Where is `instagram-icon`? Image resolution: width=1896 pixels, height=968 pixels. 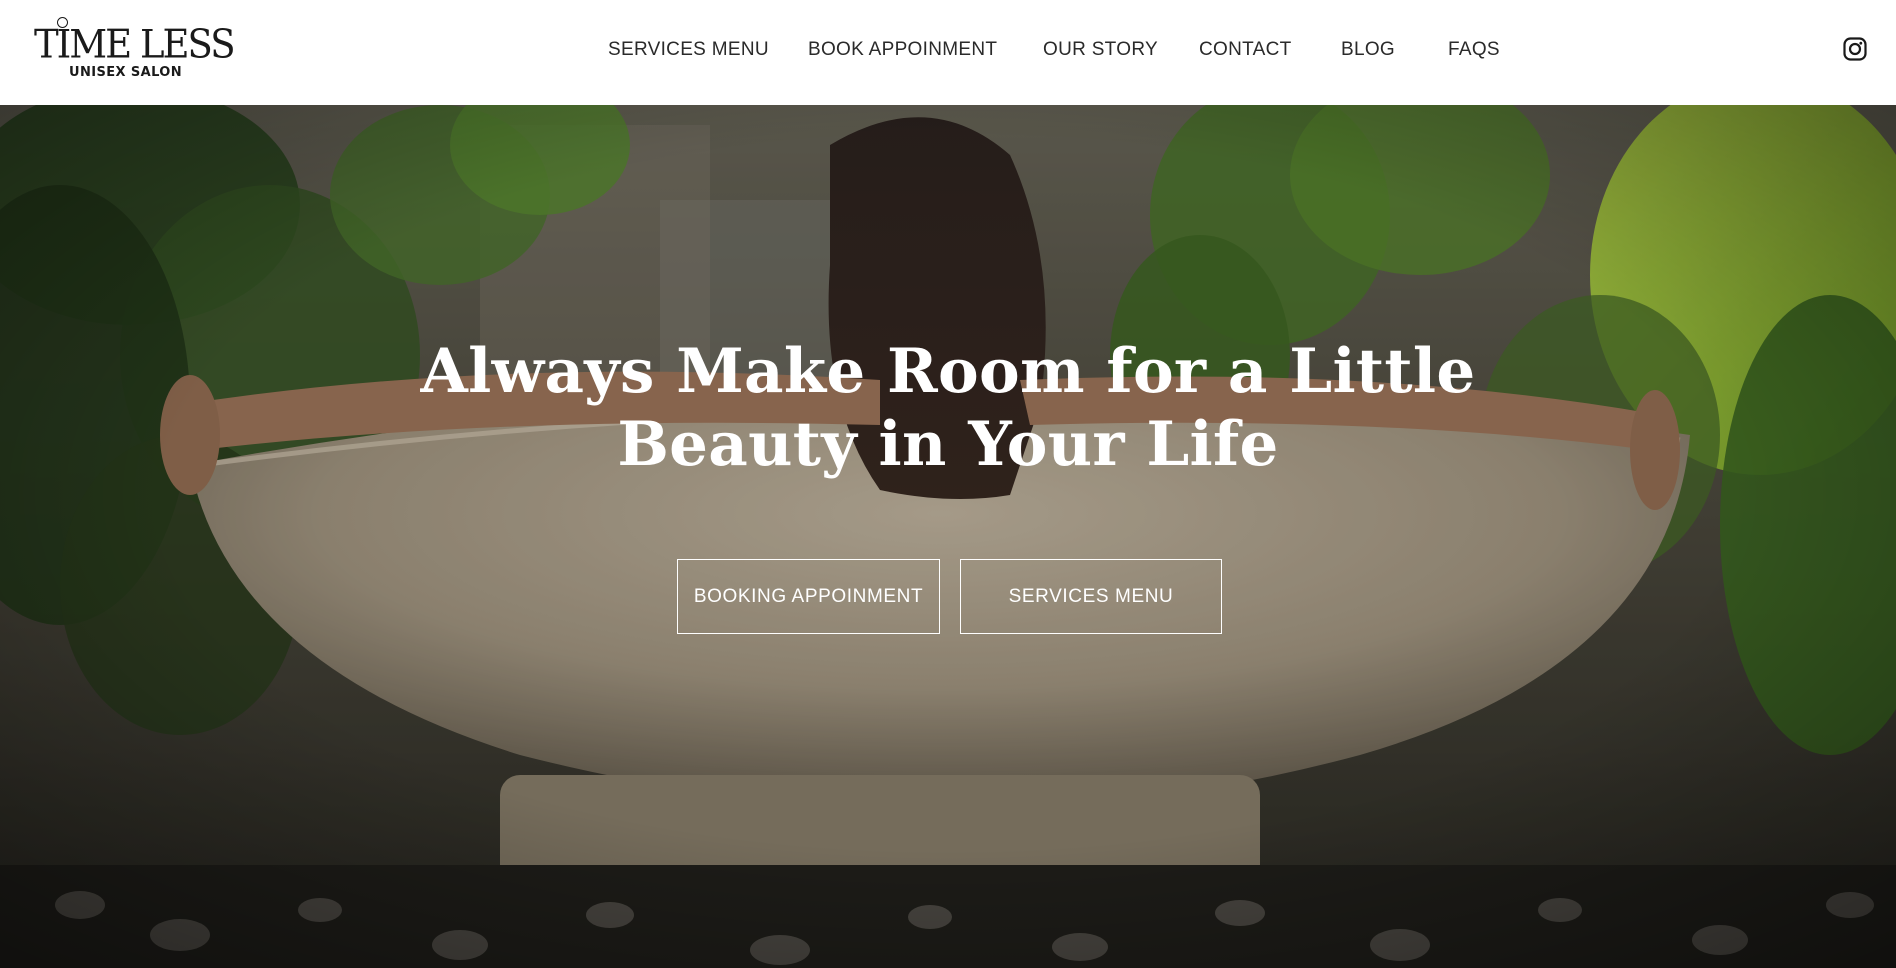 instagram-icon is located at coordinates (1855, 49).